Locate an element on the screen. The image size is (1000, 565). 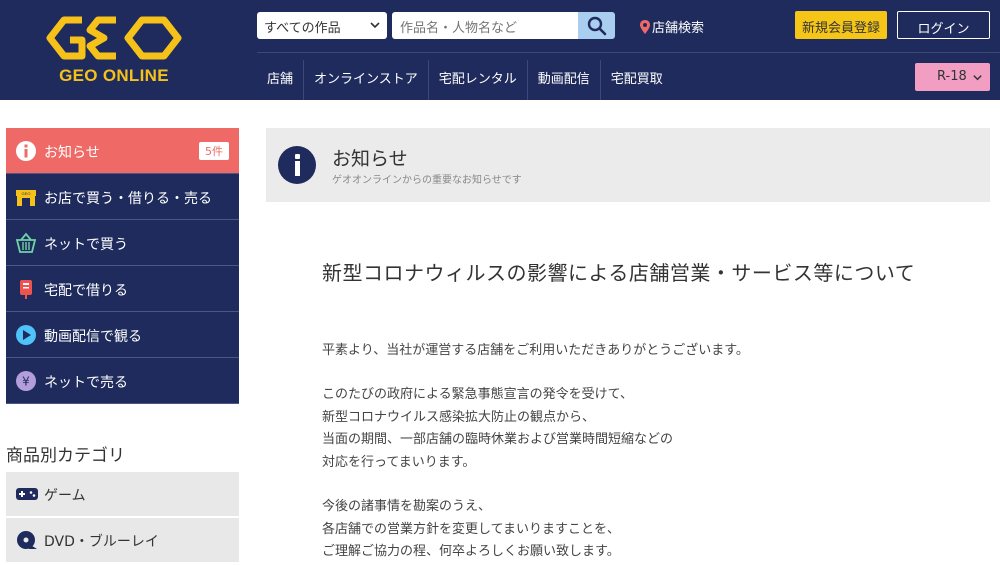
disc-icon is located at coordinates (27, 540).